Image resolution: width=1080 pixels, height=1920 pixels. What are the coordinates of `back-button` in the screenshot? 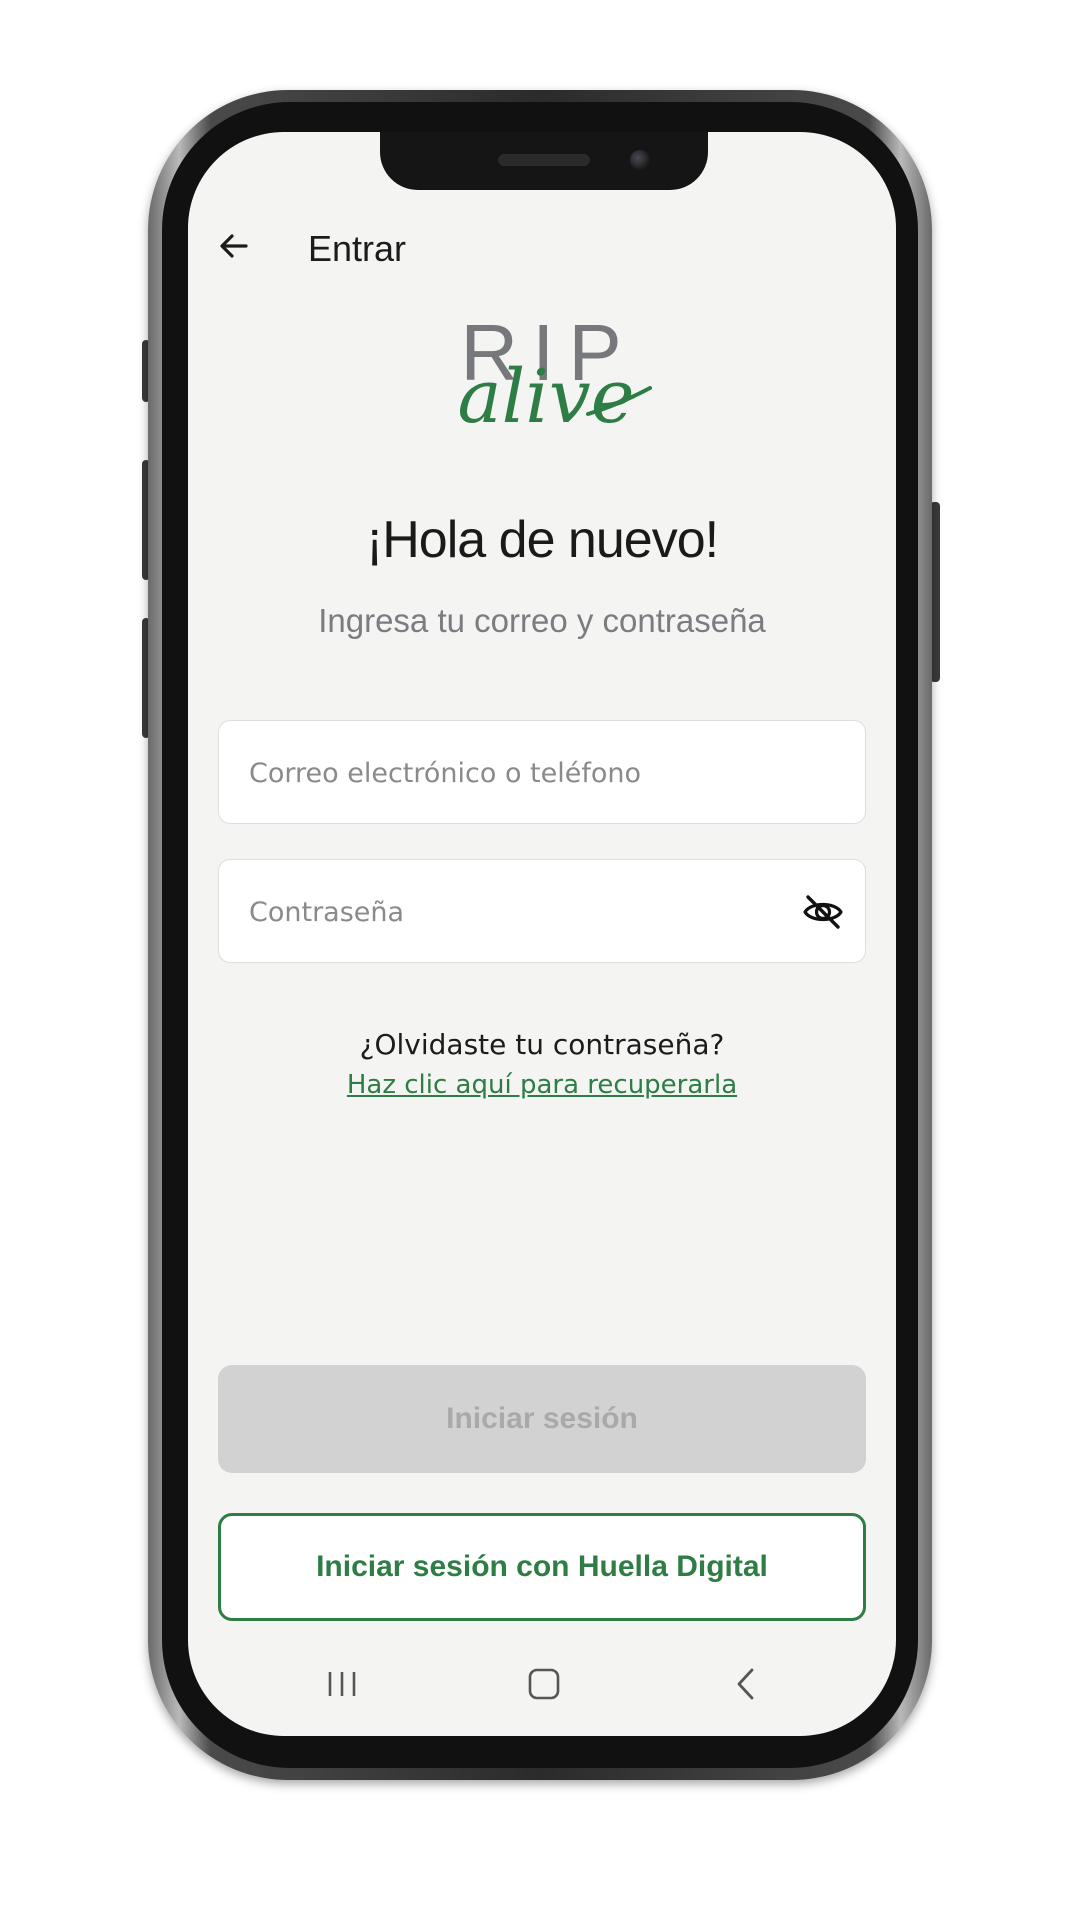 It's located at (234, 246).